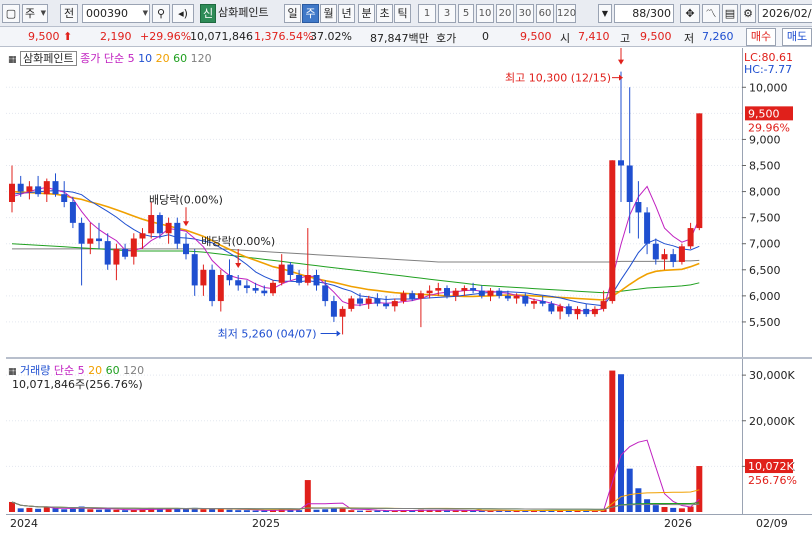  I want to click on y-tick-label: 8,500, so click(765, 166).